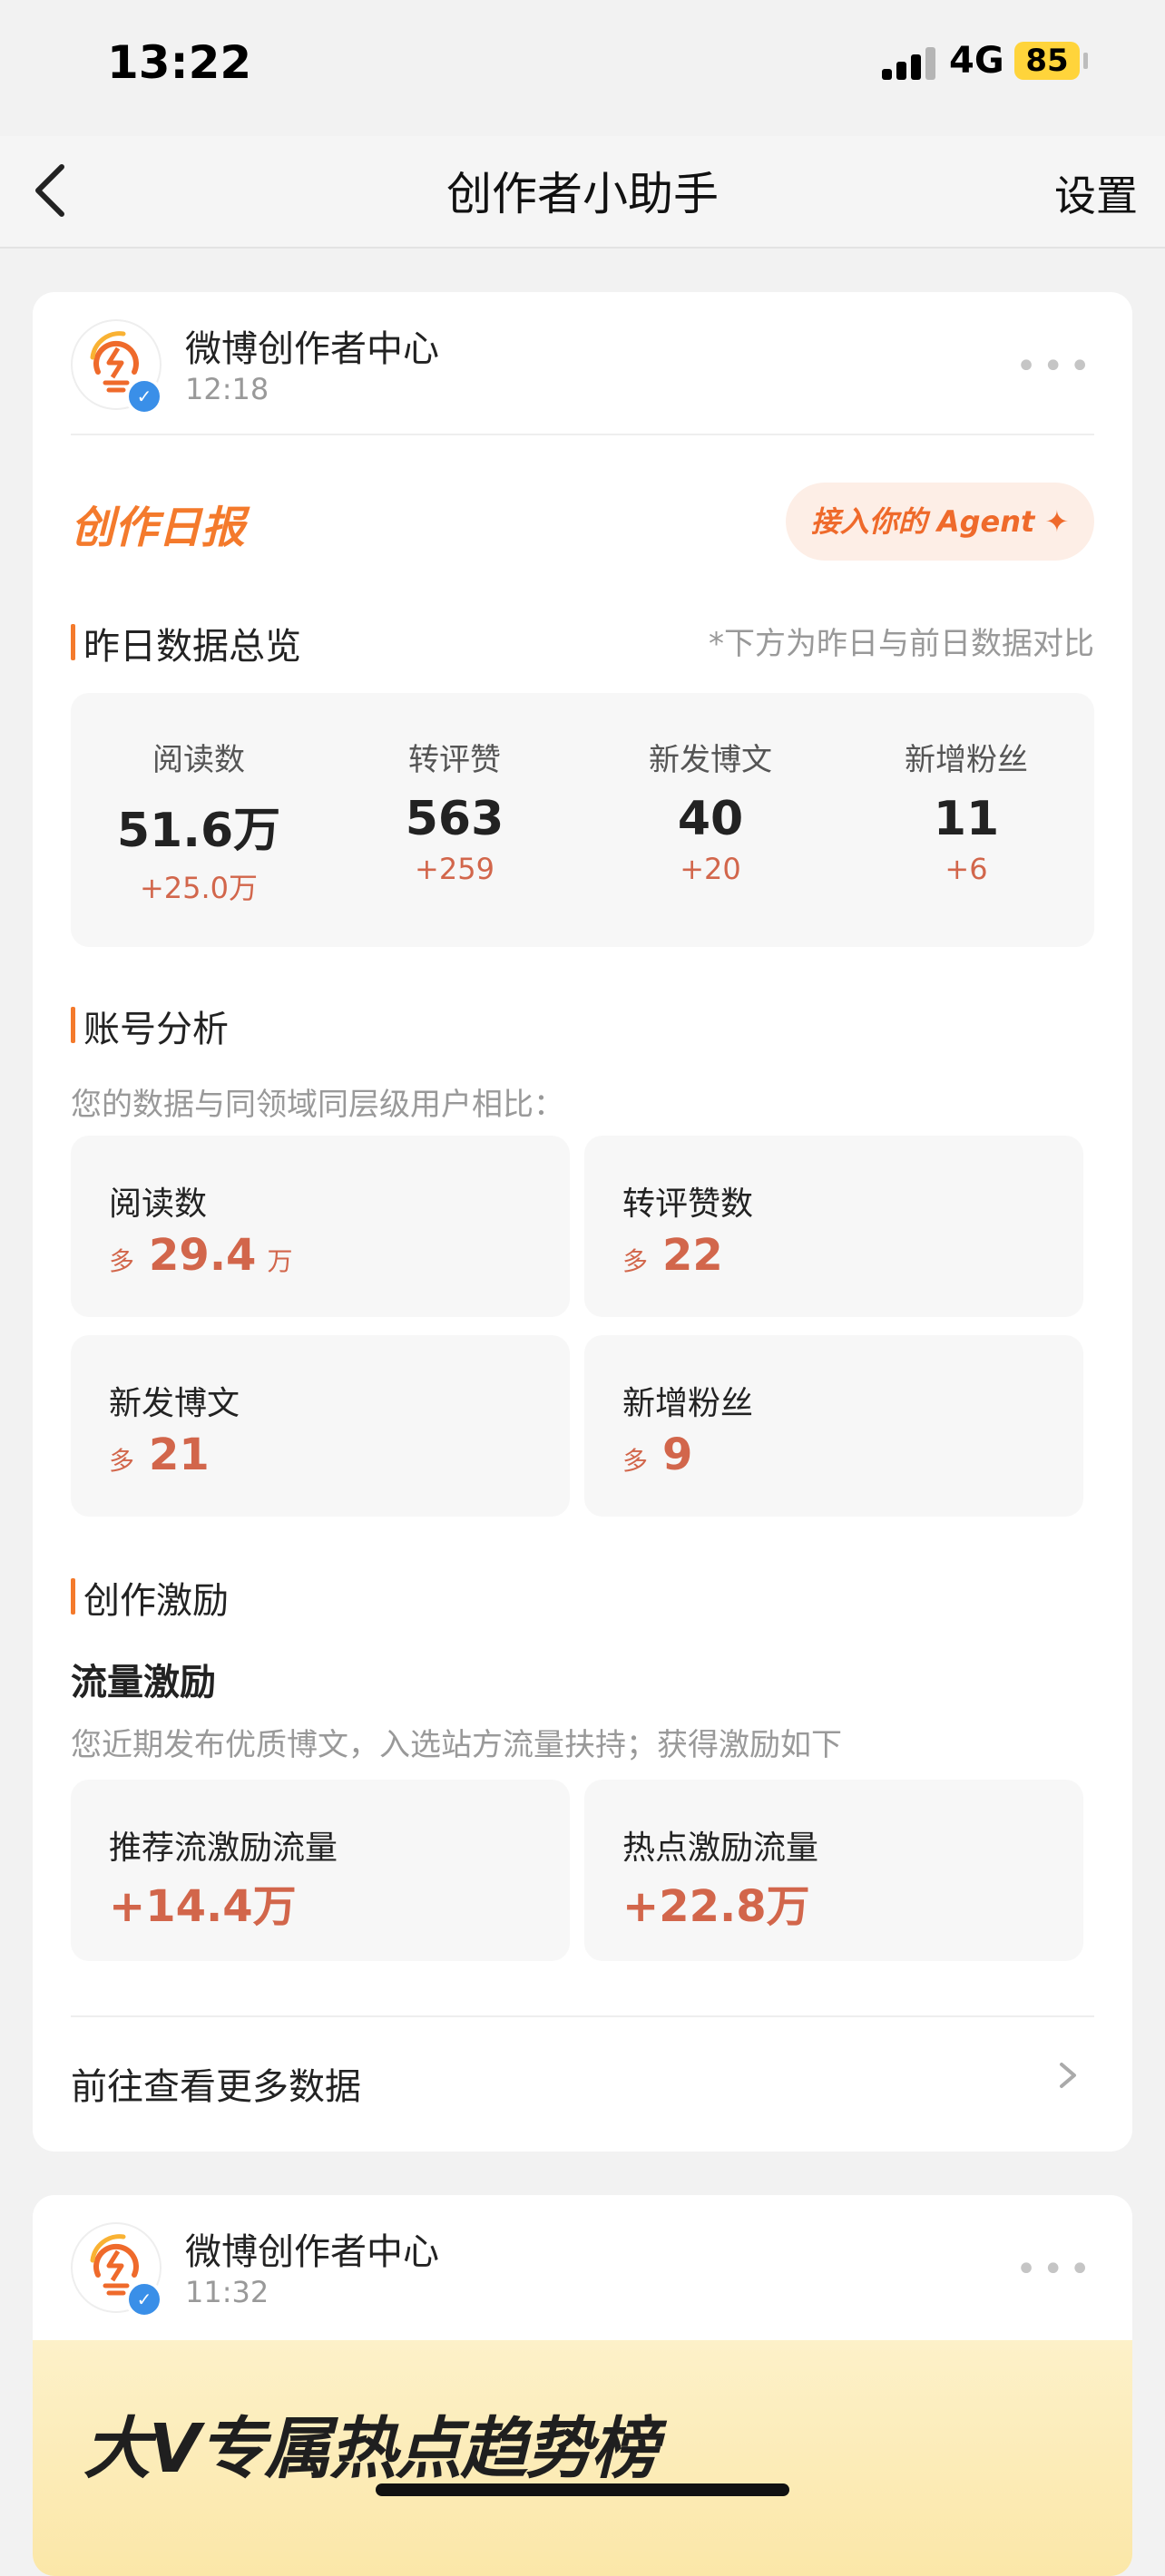 Image resolution: width=1165 pixels, height=2576 pixels. Describe the element at coordinates (966, 819) in the screenshot. I see `stat-value: 11` at that location.